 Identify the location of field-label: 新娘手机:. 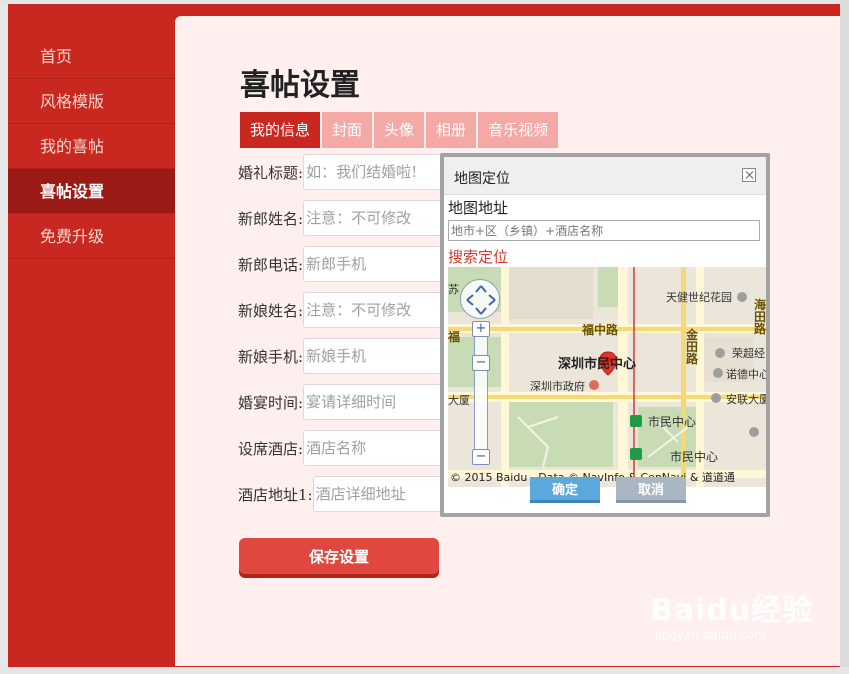
(271, 356).